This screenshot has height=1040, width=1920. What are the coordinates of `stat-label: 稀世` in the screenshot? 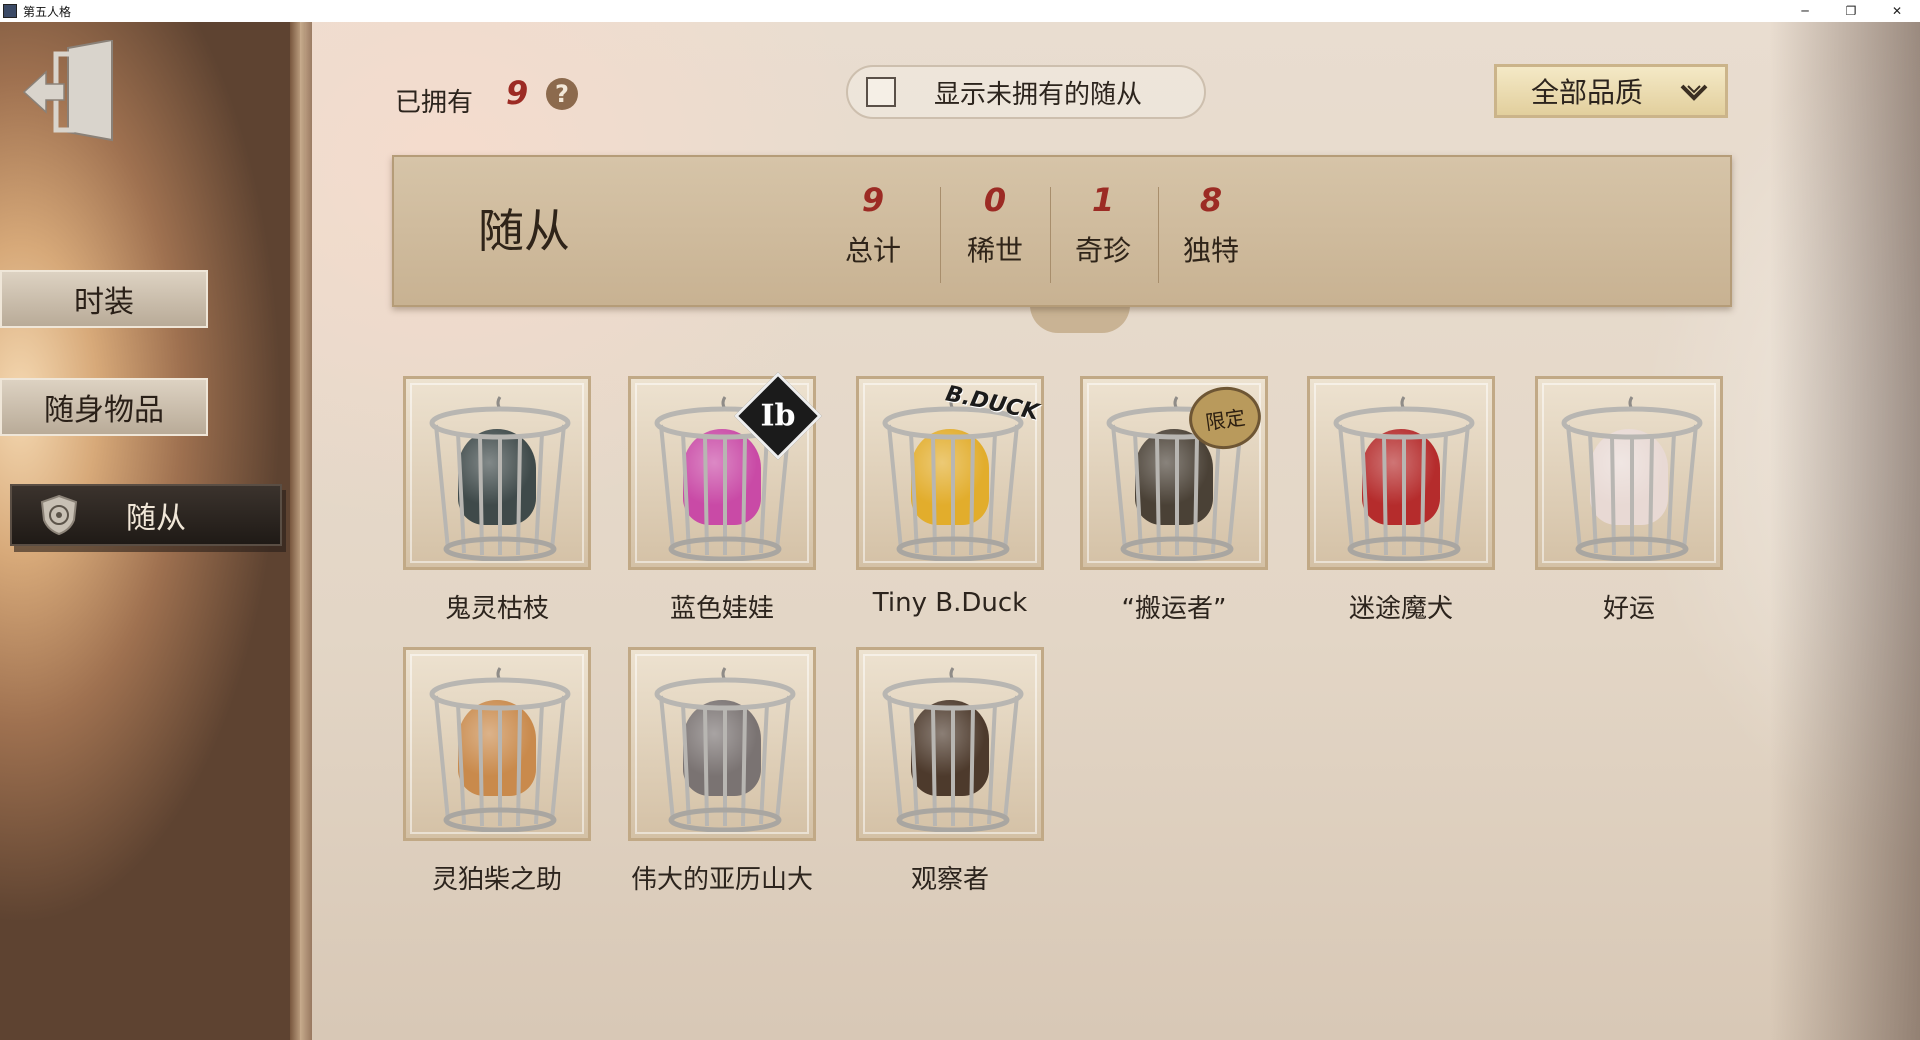 It's located at (994, 250).